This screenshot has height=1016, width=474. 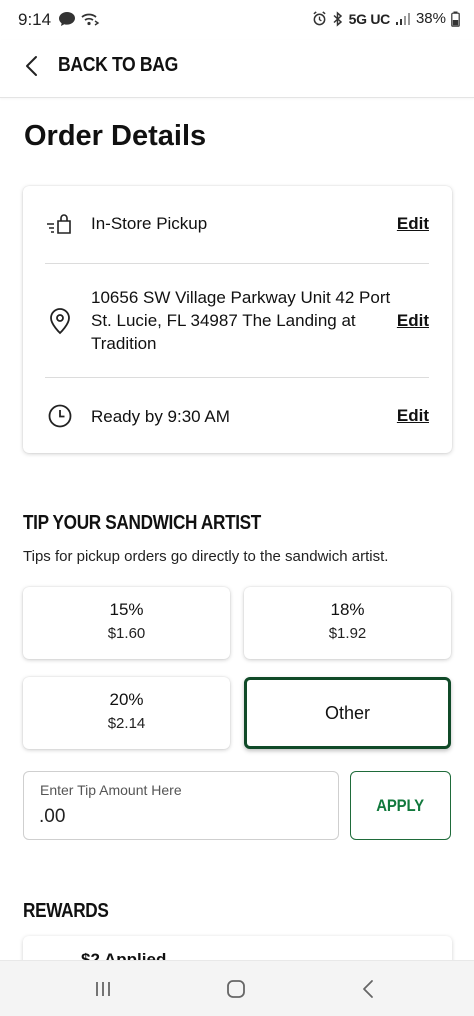 I want to click on back-icon, so click(x=368, y=989).